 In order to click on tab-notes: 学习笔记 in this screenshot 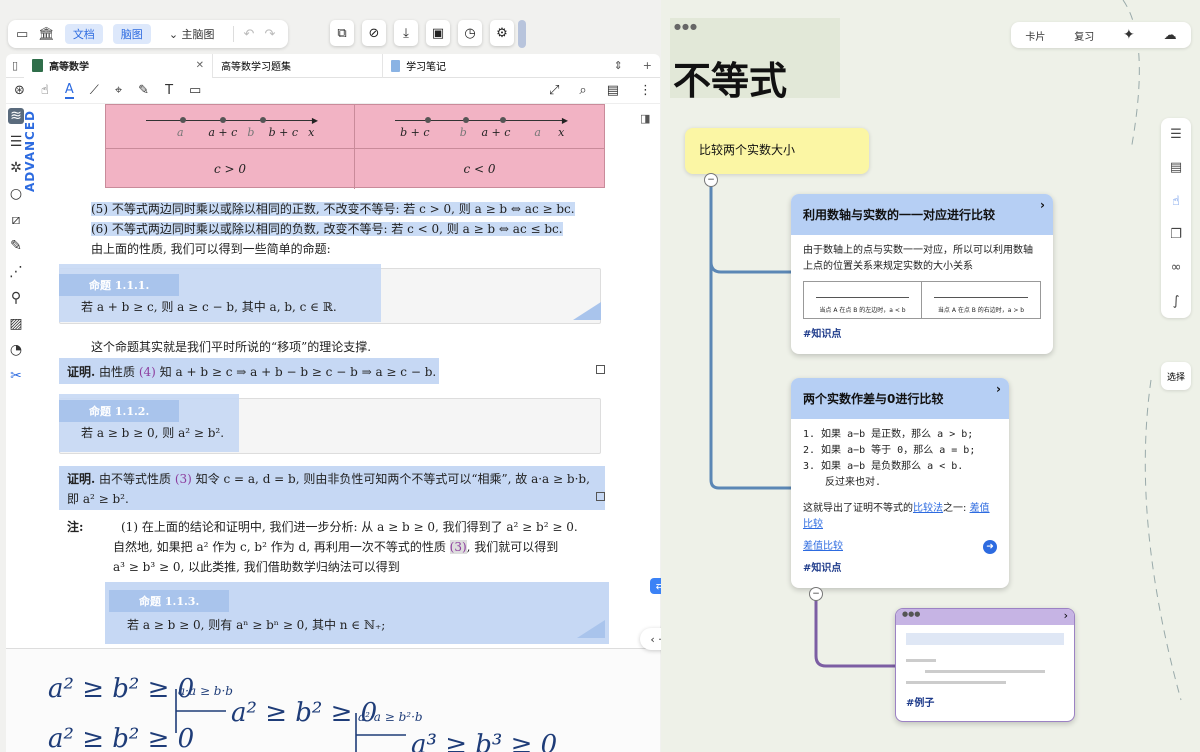, I will do `click(482, 65)`.